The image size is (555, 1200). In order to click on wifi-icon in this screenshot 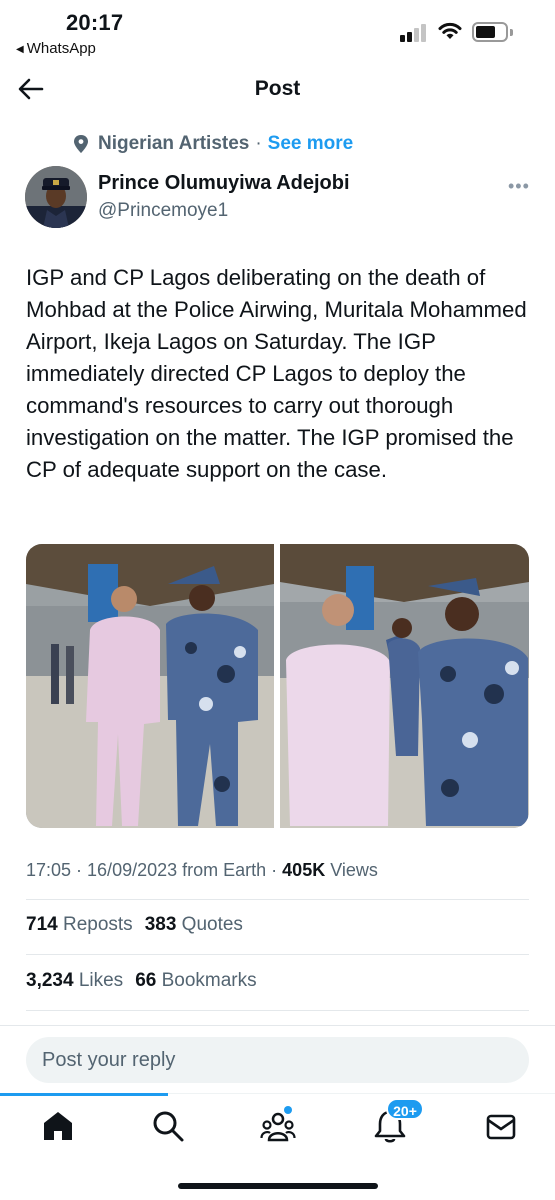, I will do `click(450, 30)`.